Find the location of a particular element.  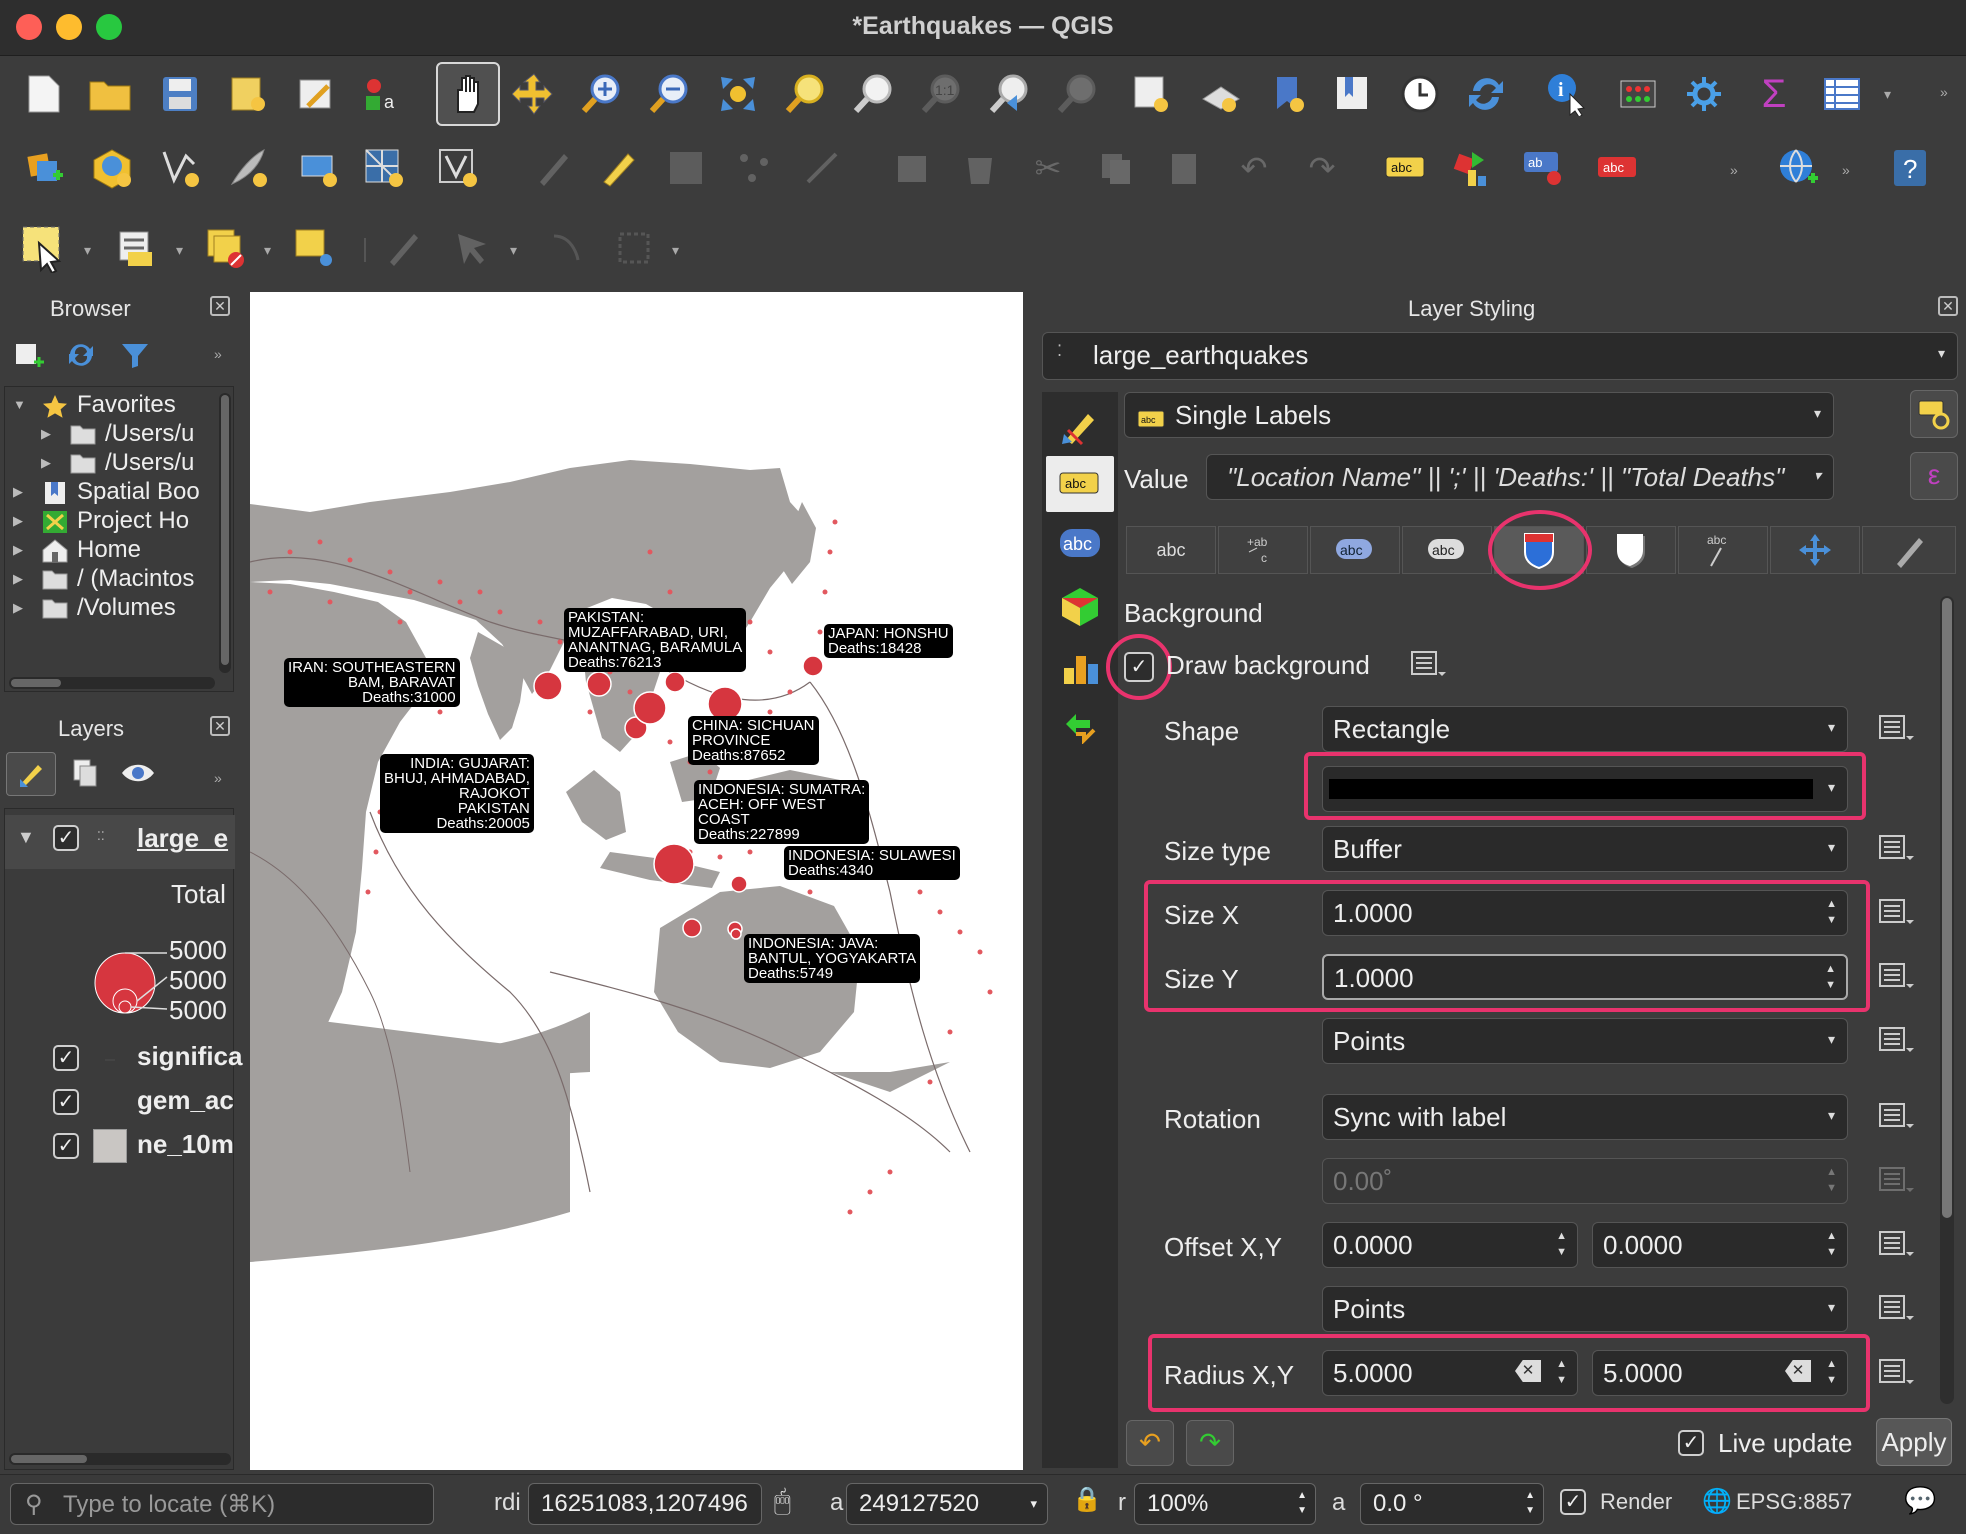

new-virtual-layer-icon is located at coordinates (318, 168).